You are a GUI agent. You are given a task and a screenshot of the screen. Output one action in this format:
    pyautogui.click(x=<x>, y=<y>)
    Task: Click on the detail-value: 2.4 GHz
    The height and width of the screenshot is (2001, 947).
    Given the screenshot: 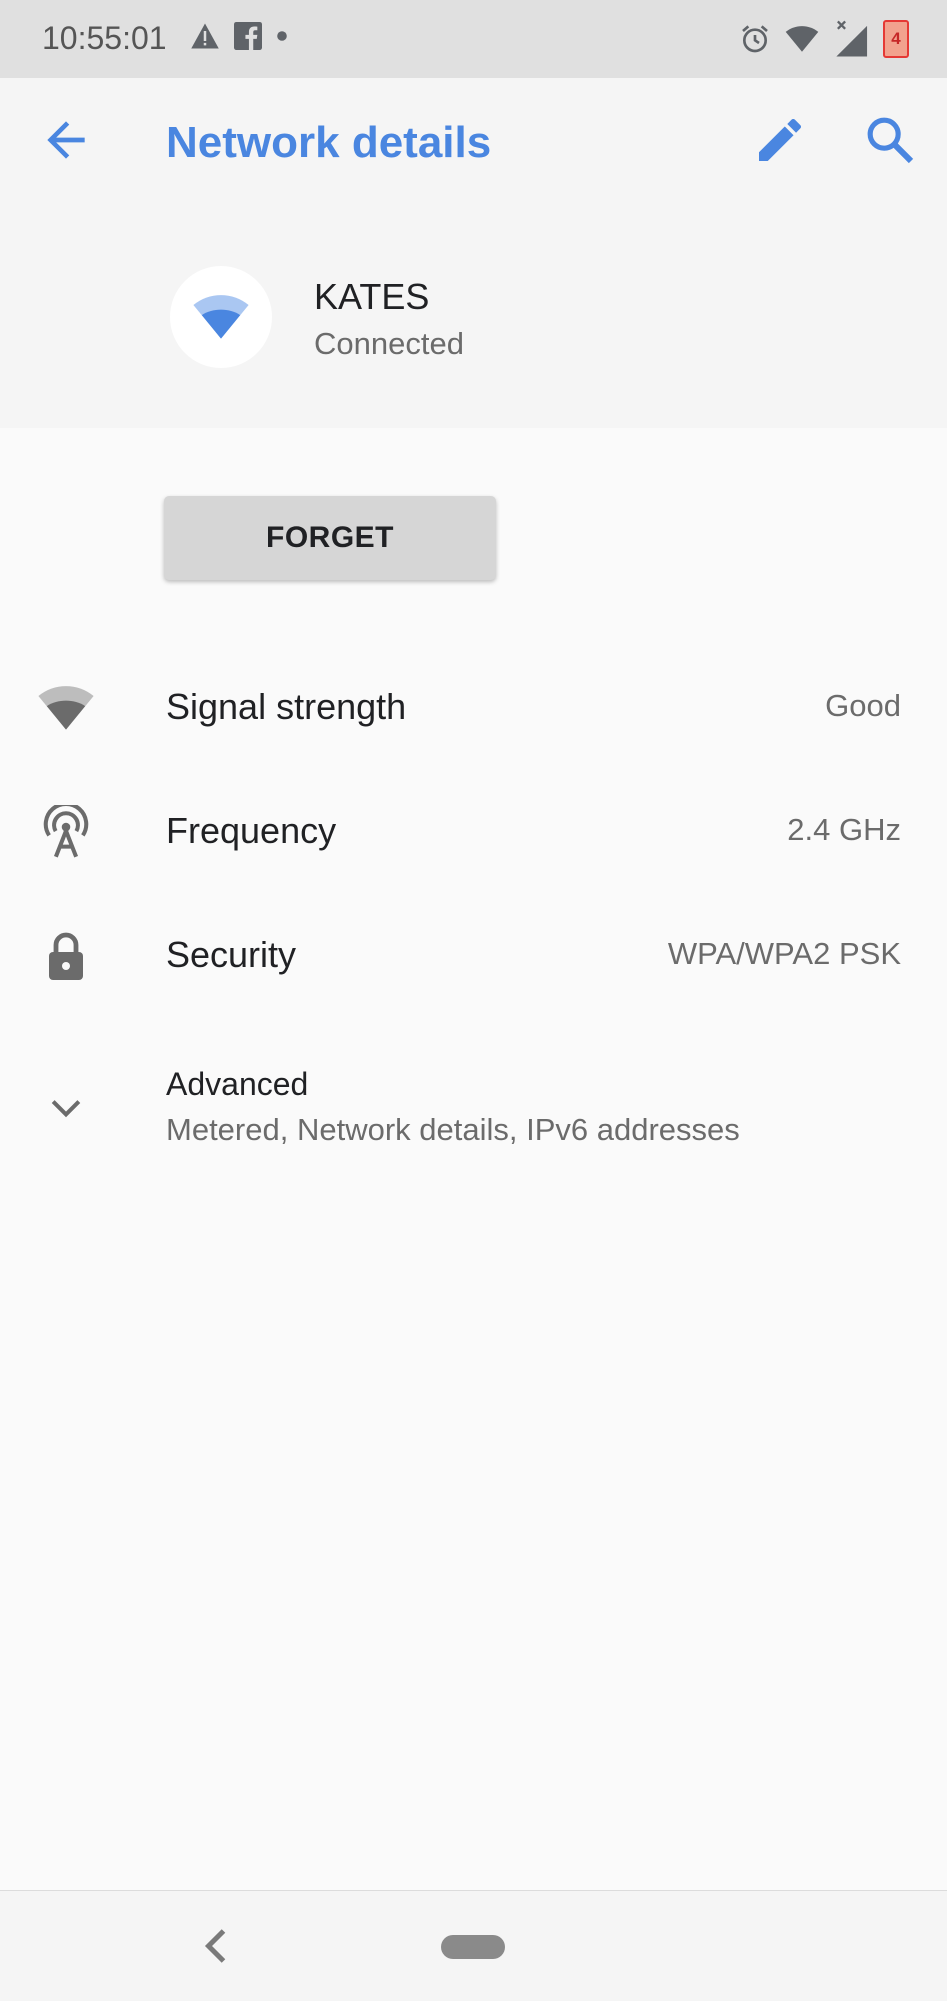 What is the action you would take?
    pyautogui.click(x=844, y=829)
    